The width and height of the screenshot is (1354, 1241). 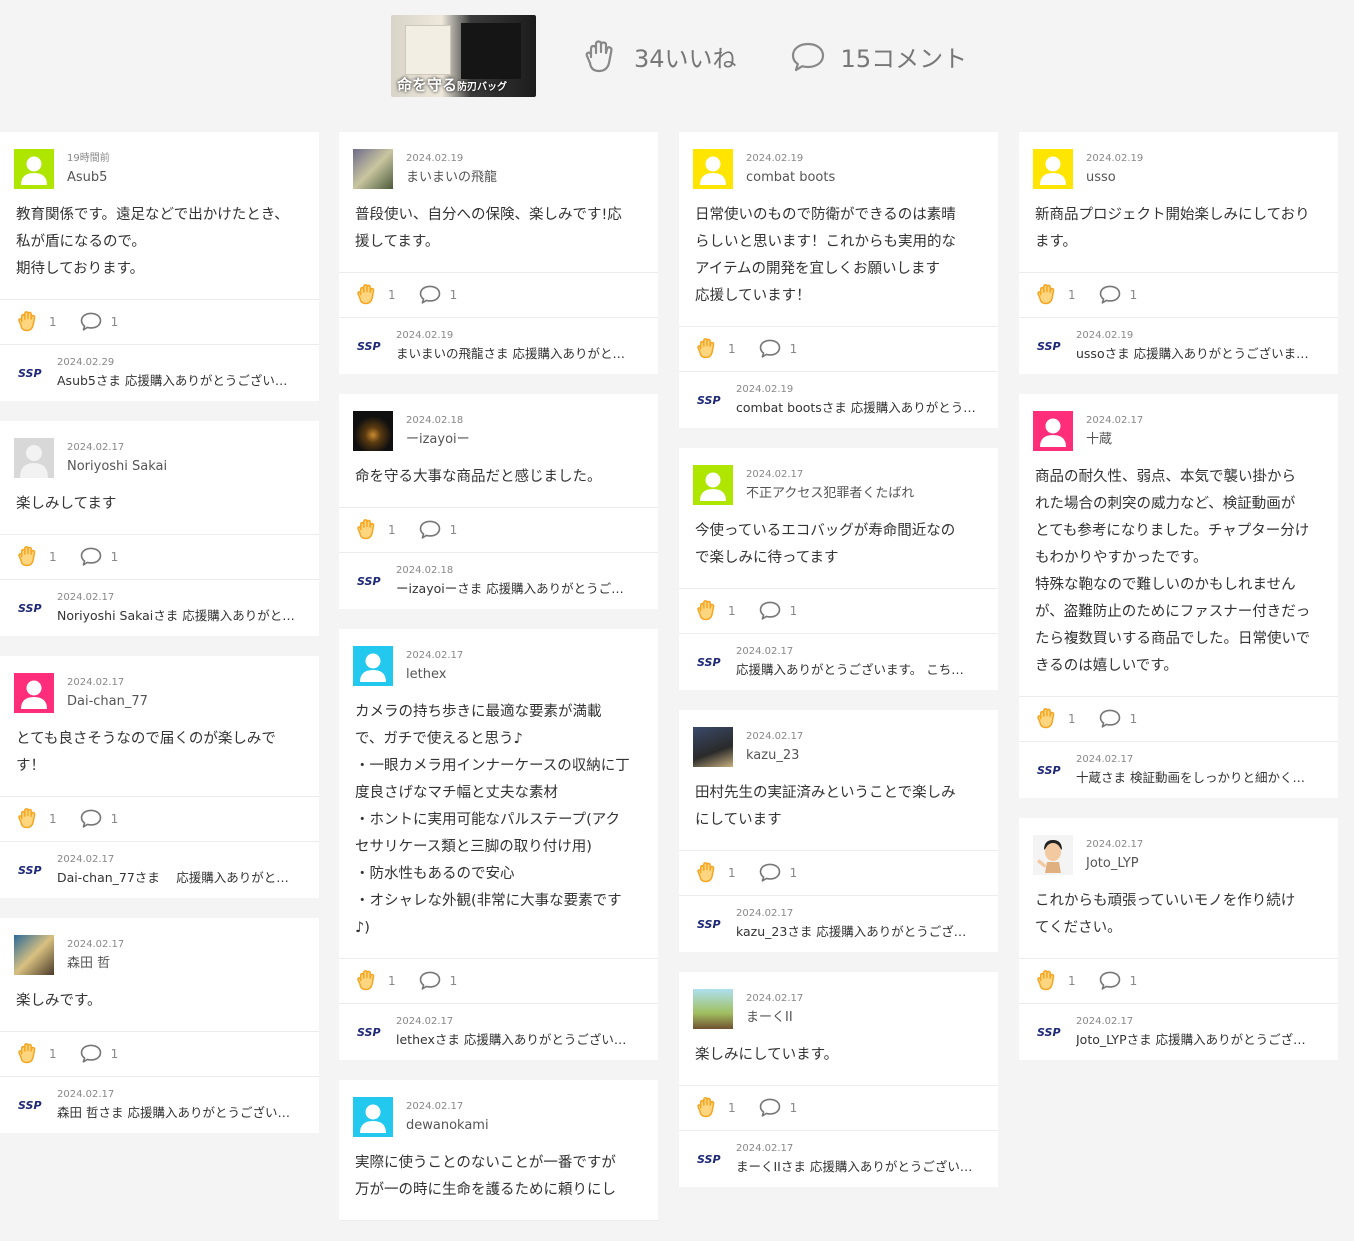 What do you see at coordinates (451, 178) in the screenshot?
I see `user-name: まいまいの飛龍` at bounding box center [451, 178].